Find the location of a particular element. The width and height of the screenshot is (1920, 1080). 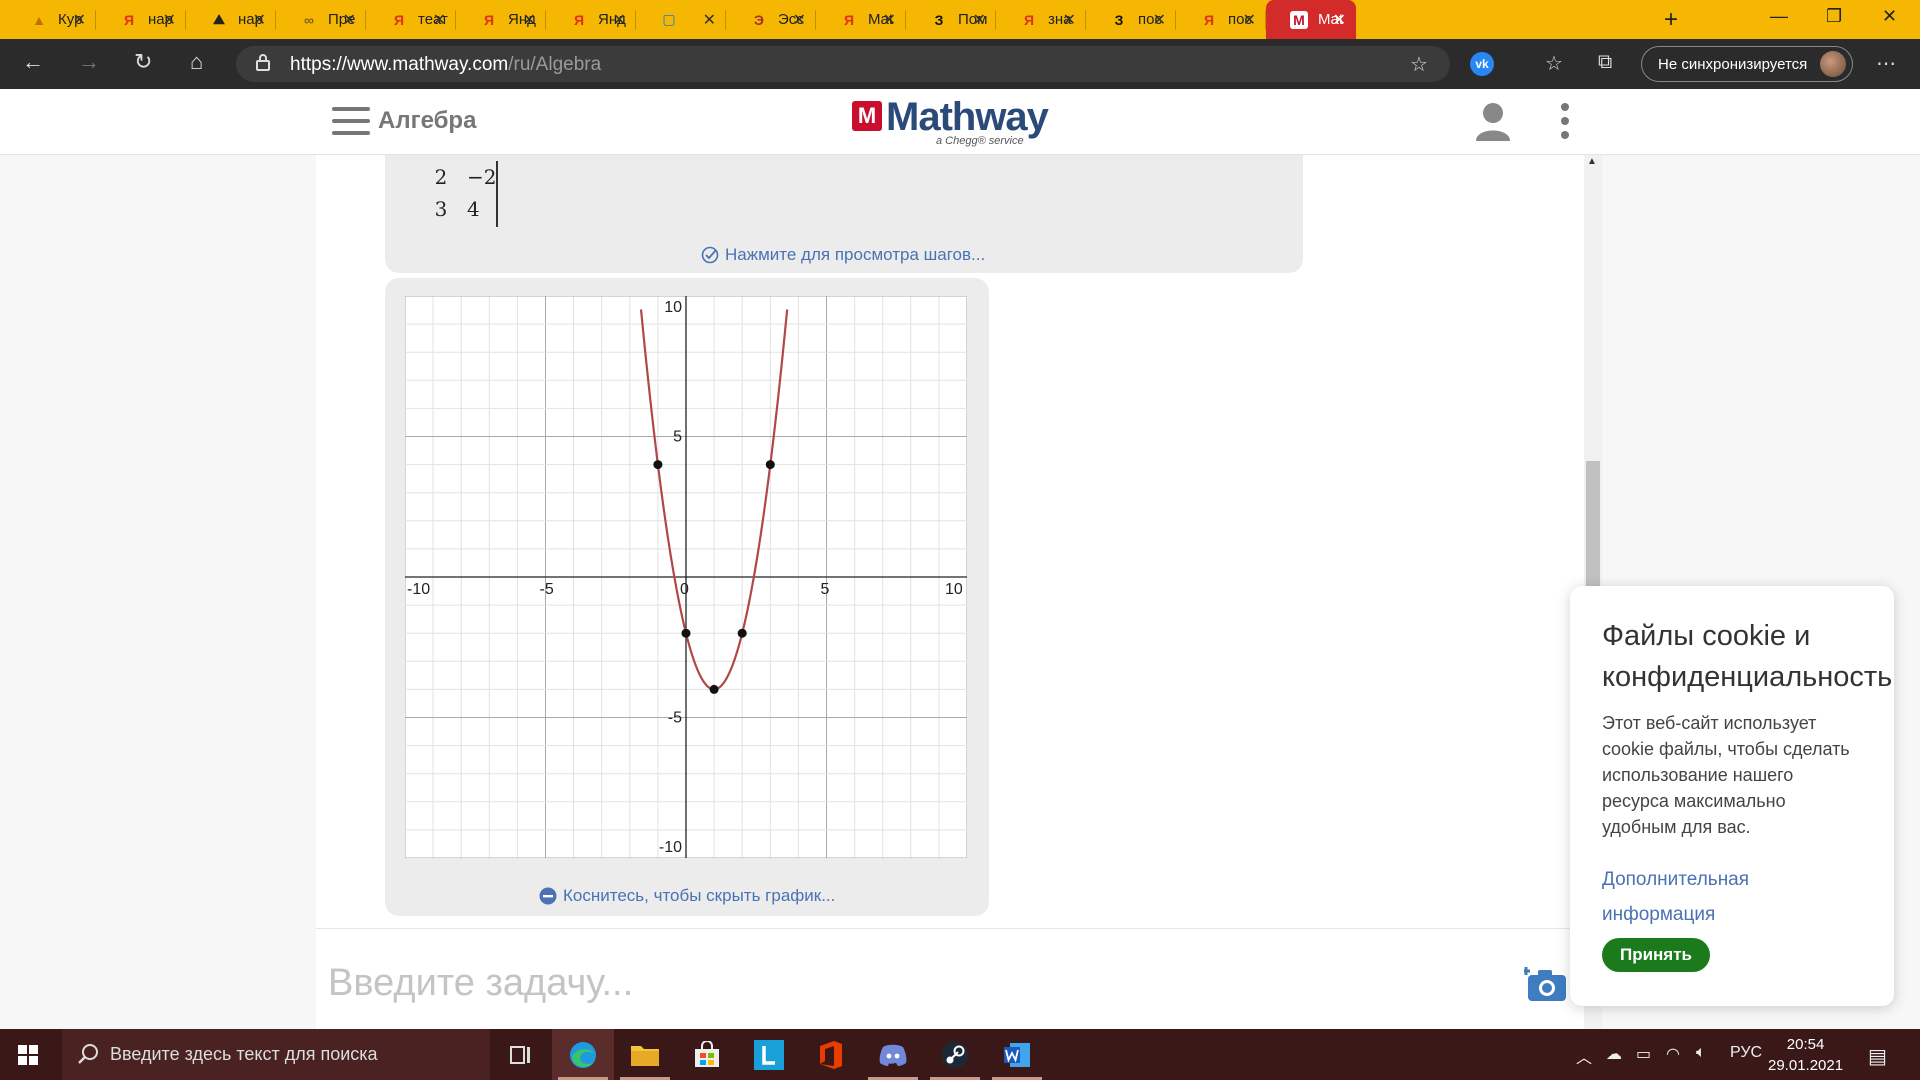

mathway-logo: M Mathway a Chegg® service is located at coordinates (950, 122).